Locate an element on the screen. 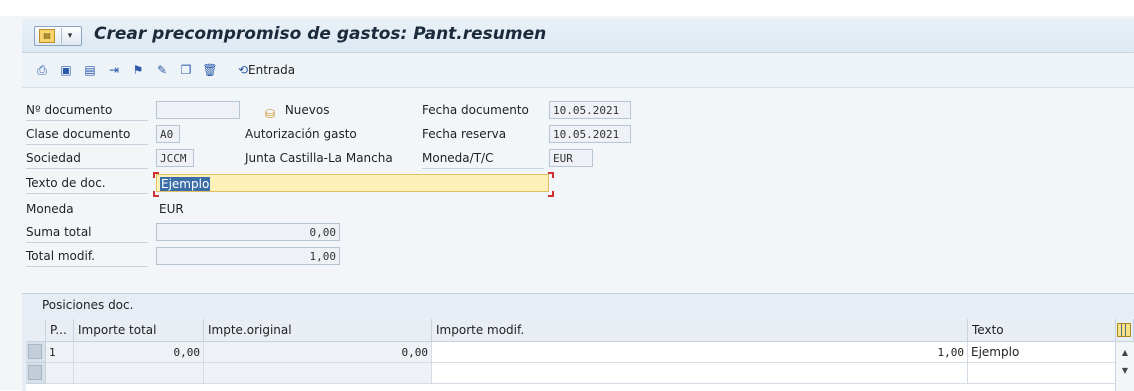  application-toolbar: ⎙ ▣ ▤ ⇥ ⚑ ✎ ❐ 🗑 ⟲ Entrada is located at coordinates (578, 70).